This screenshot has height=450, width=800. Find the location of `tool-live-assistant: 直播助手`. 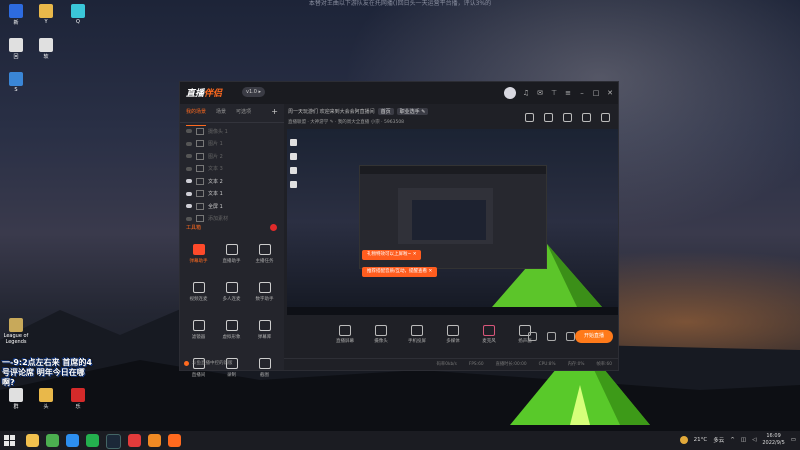

tool-live-assistant: 直播助手 is located at coordinates (231, 255).